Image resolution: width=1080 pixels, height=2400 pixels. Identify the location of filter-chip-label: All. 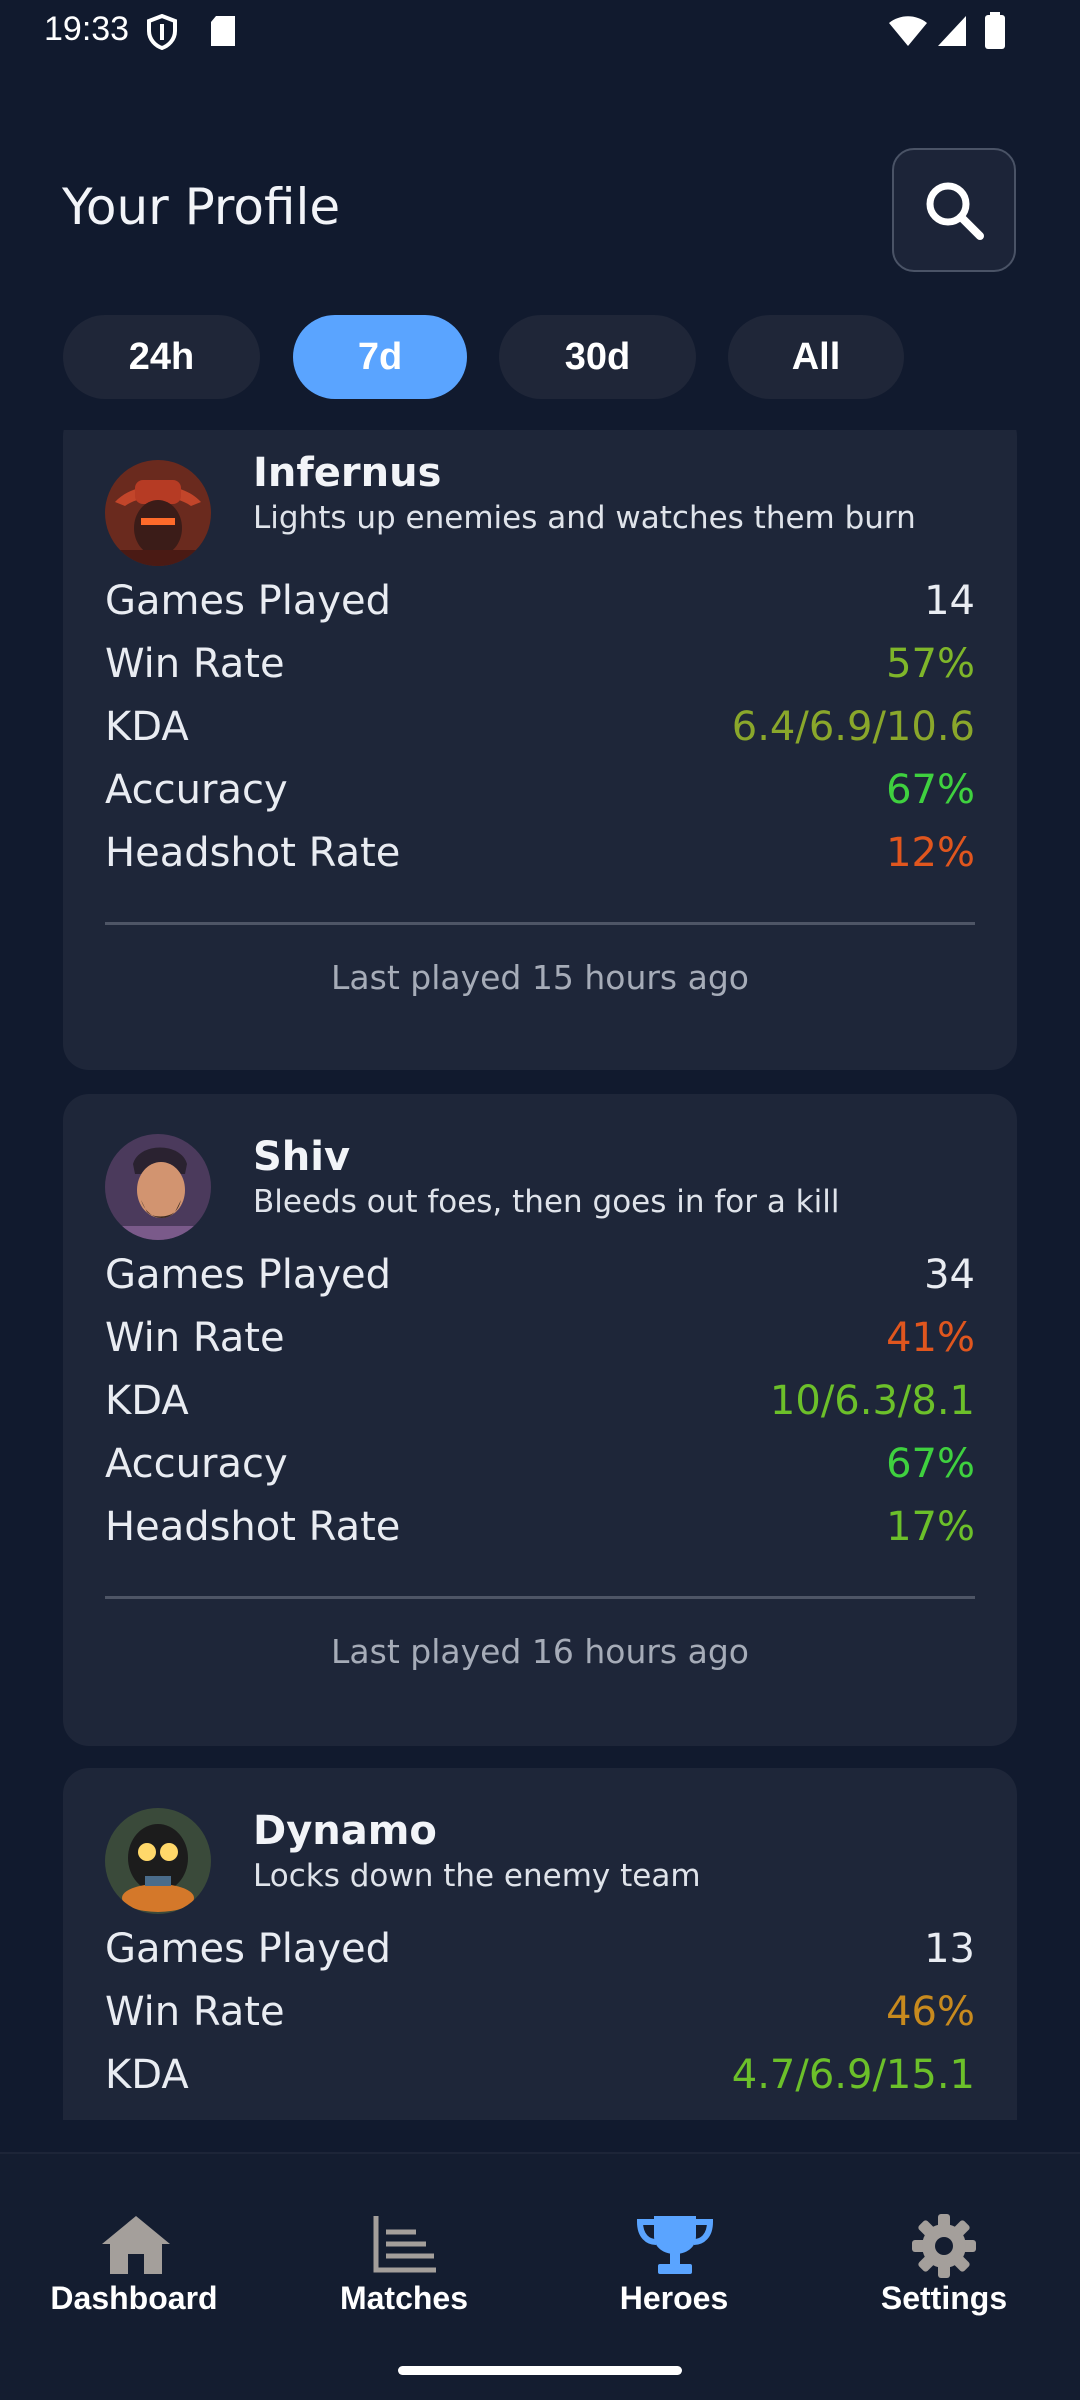
(816, 356).